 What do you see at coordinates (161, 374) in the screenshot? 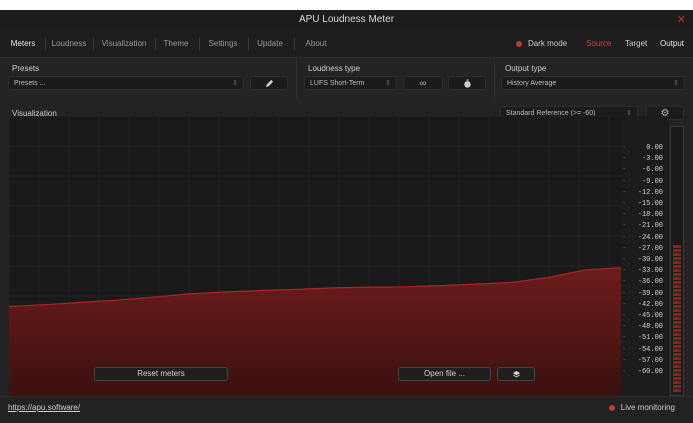
I see `reset-meters-button: Reset meters` at bounding box center [161, 374].